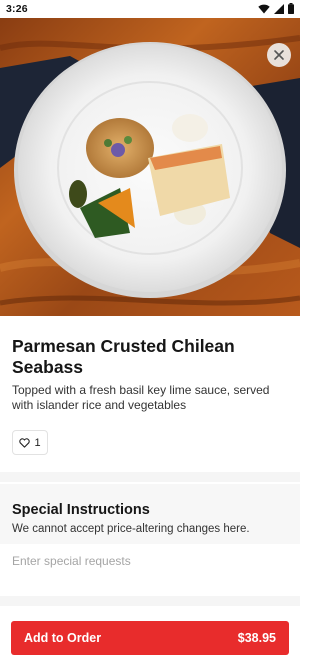 The image size is (320, 667). I want to click on section-divider, so click(150, 477).